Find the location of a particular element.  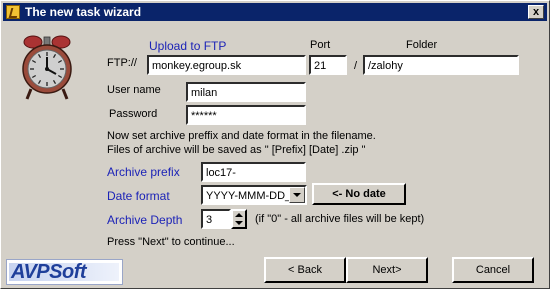

window-title: The new task wizard is located at coordinates (83, 12).